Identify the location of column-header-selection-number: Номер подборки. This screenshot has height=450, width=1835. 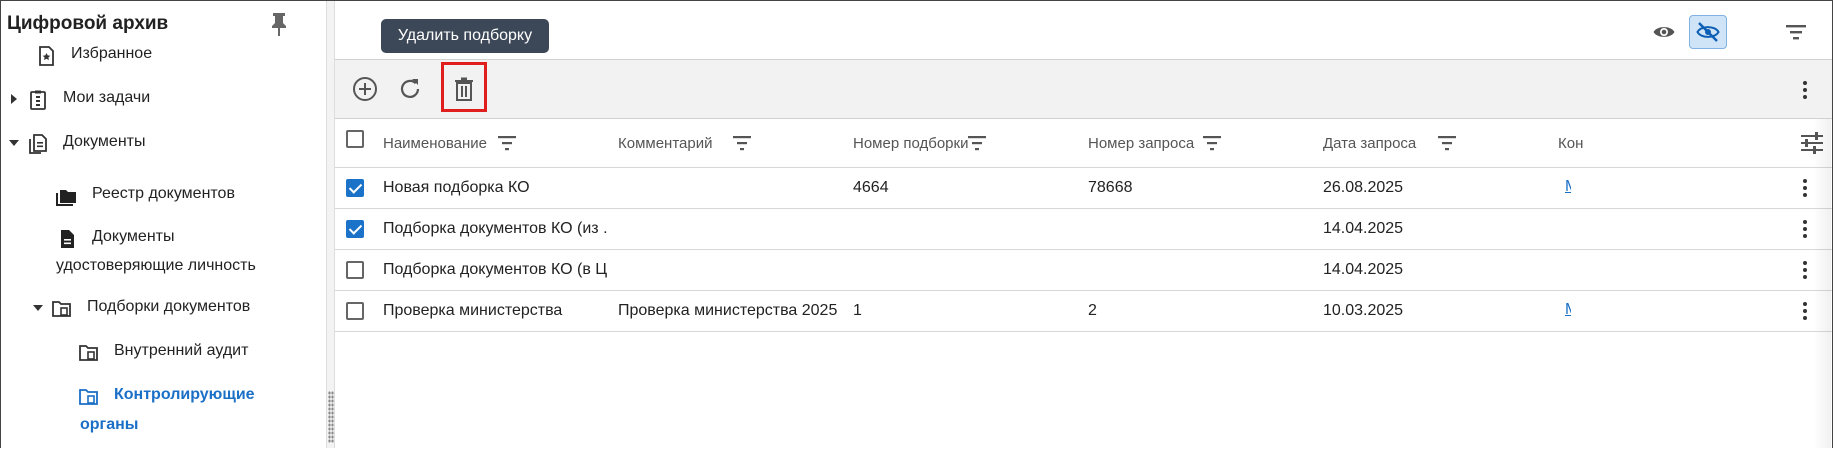
(910, 143).